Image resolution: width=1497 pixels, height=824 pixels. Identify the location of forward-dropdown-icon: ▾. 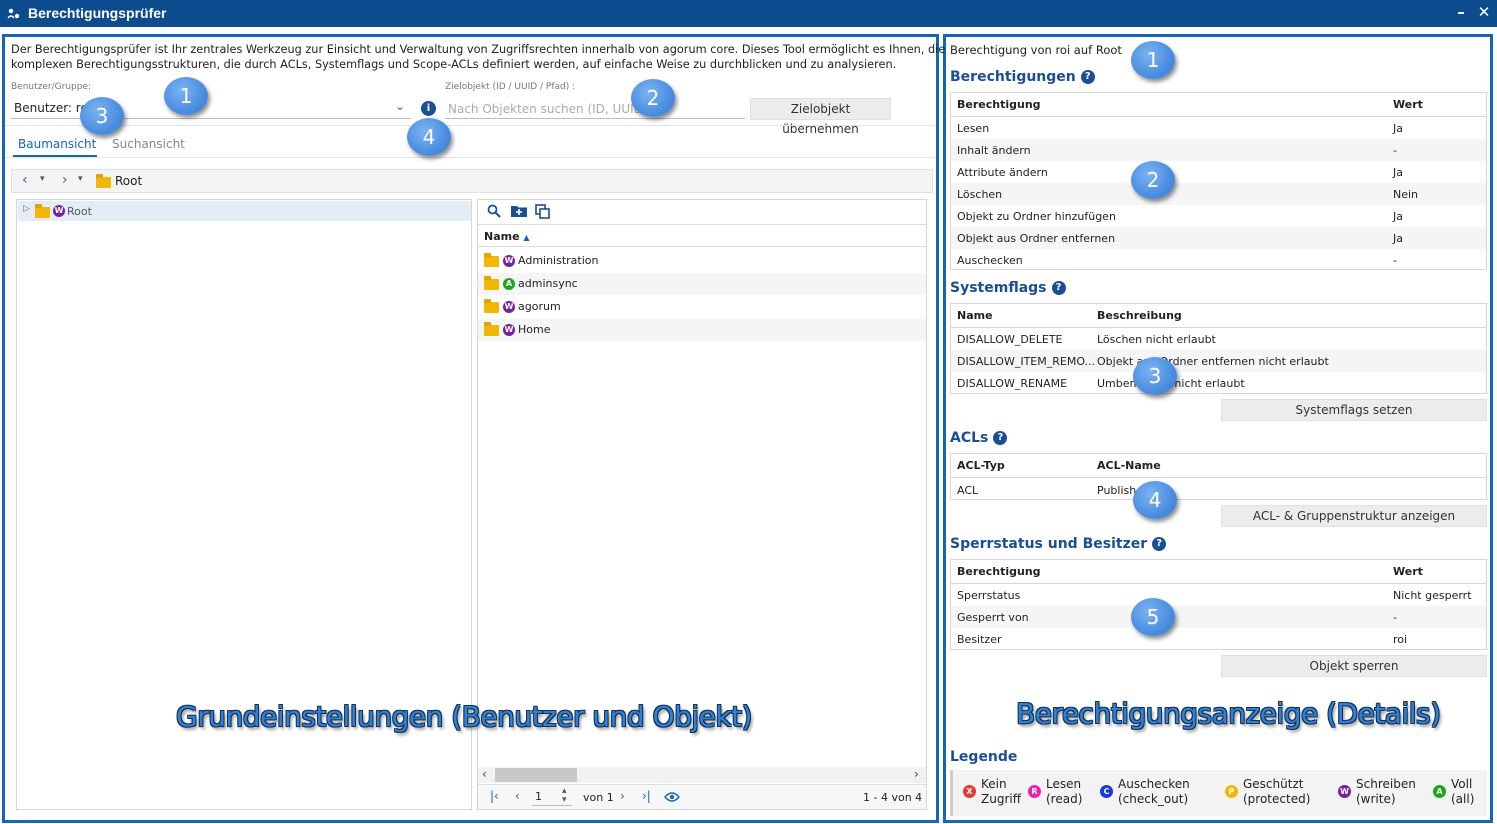
(80, 179).